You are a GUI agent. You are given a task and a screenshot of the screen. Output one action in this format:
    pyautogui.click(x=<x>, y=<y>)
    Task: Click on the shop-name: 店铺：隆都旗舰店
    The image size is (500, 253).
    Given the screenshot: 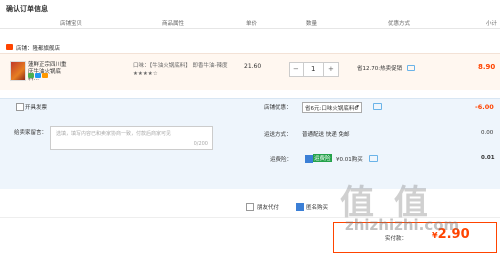 What is the action you would take?
    pyautogui.click(x=38, y=48)
    